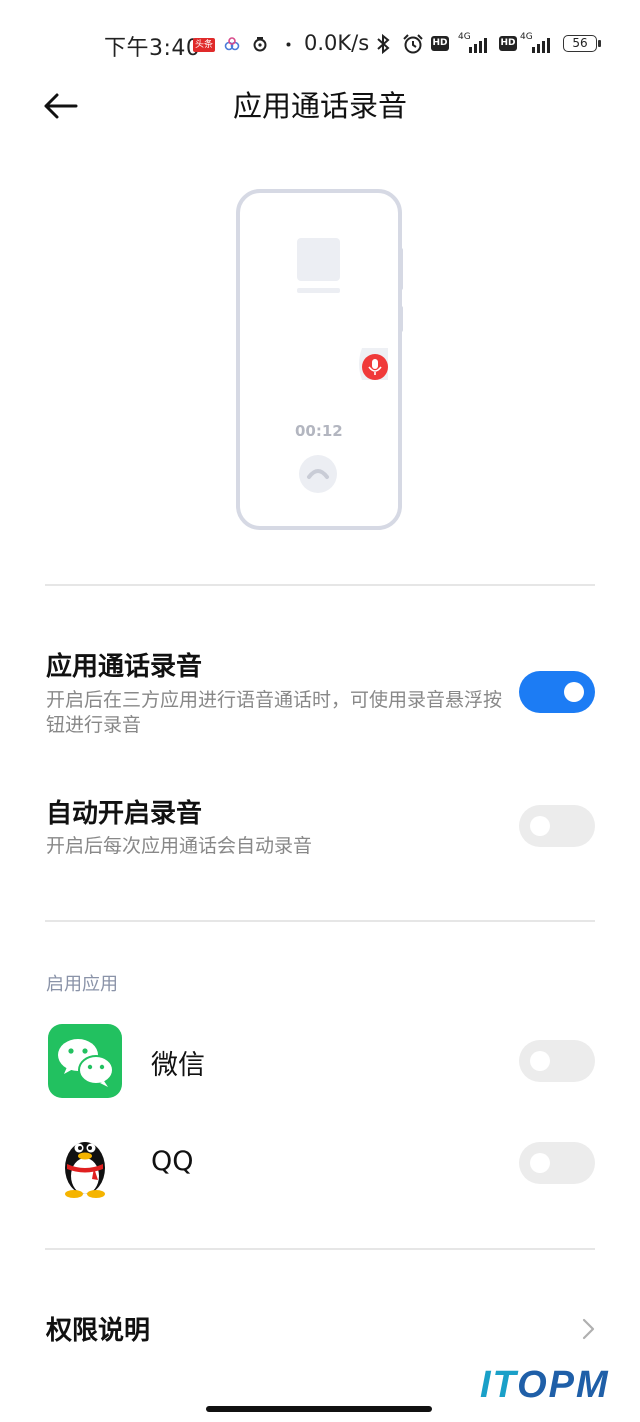 Image resolution: width=640 pixels, height=1422 pixels. What do you see at coordinates (478, 45) in the screenshot?
I see `signal-icon` at bounding box center [478, 45].